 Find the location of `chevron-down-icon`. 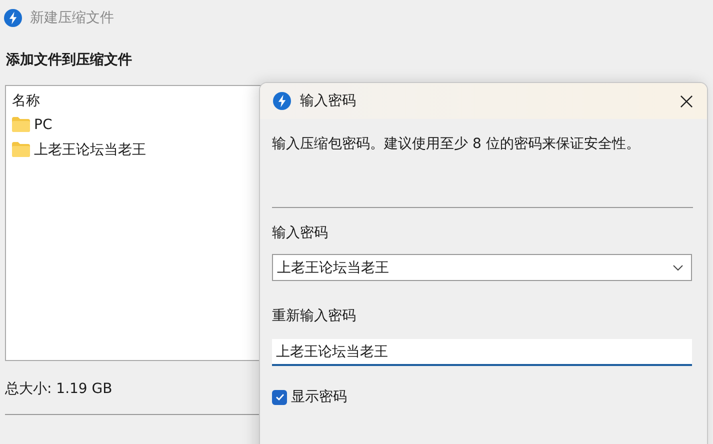

chevron-down-icon is located at coordinates (678, 267).